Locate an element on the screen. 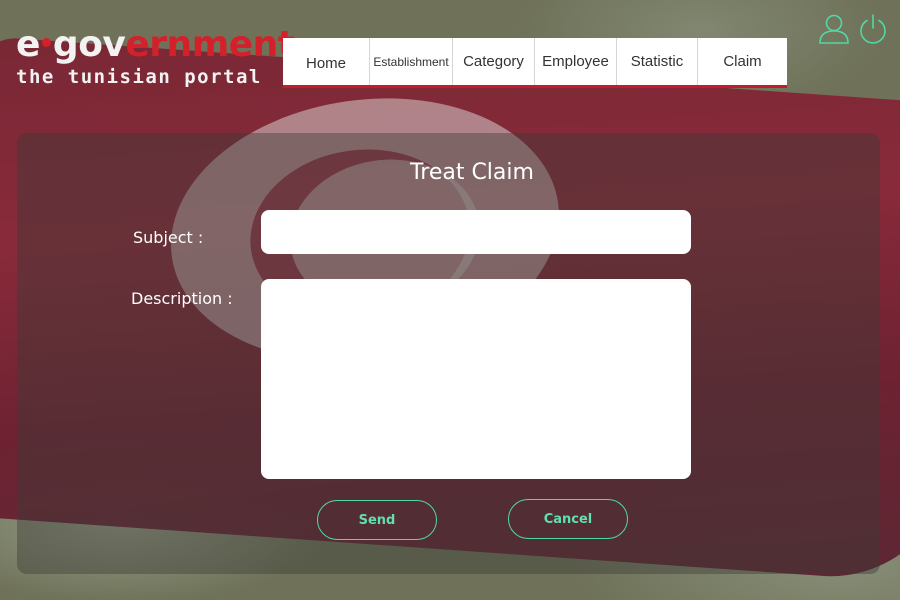 The height and width of the screenshot is (600, 900). cancel-button: Cancel is located at coordinates (568, 519).